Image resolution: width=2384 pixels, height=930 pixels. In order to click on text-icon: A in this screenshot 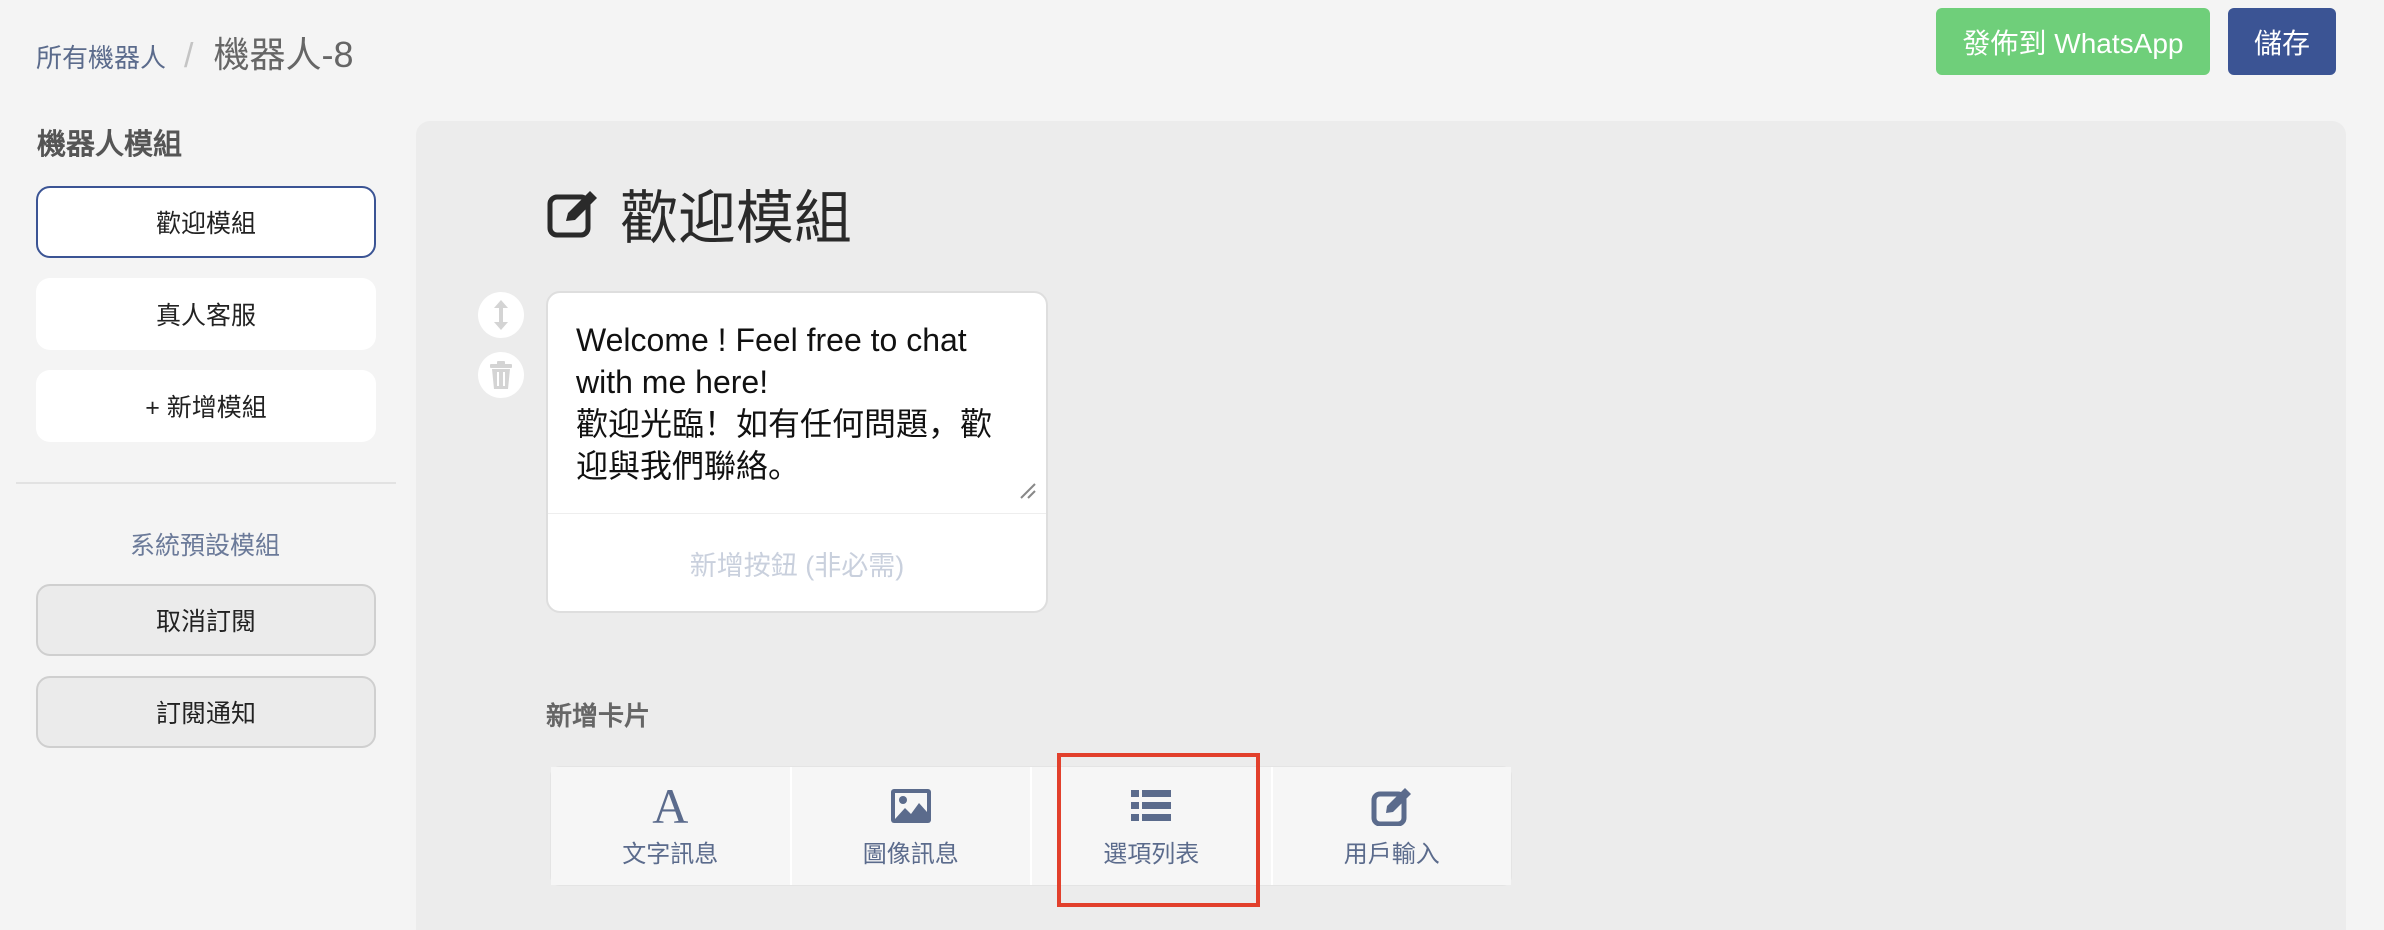, I will do `click(670, 805)`.